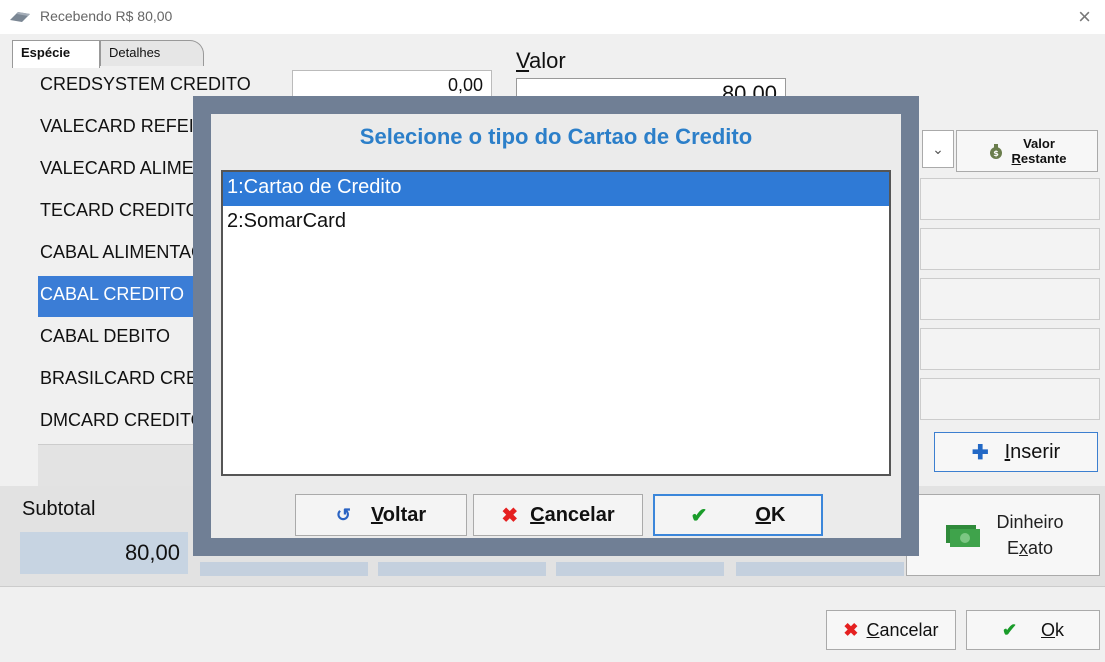  I want to click on subtotal-label: Subtotal, so click(59, 509).